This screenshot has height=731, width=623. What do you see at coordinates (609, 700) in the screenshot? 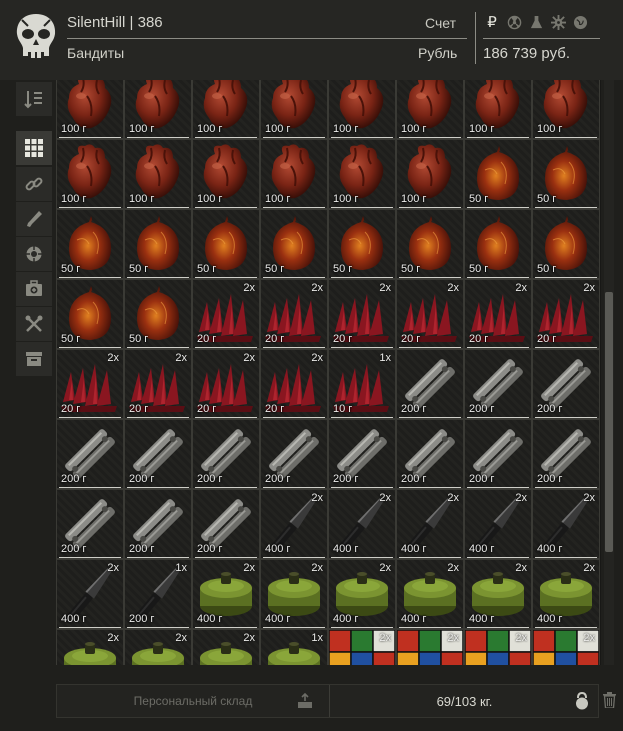
I see `trash-icon` at bounding box center [609, 700].